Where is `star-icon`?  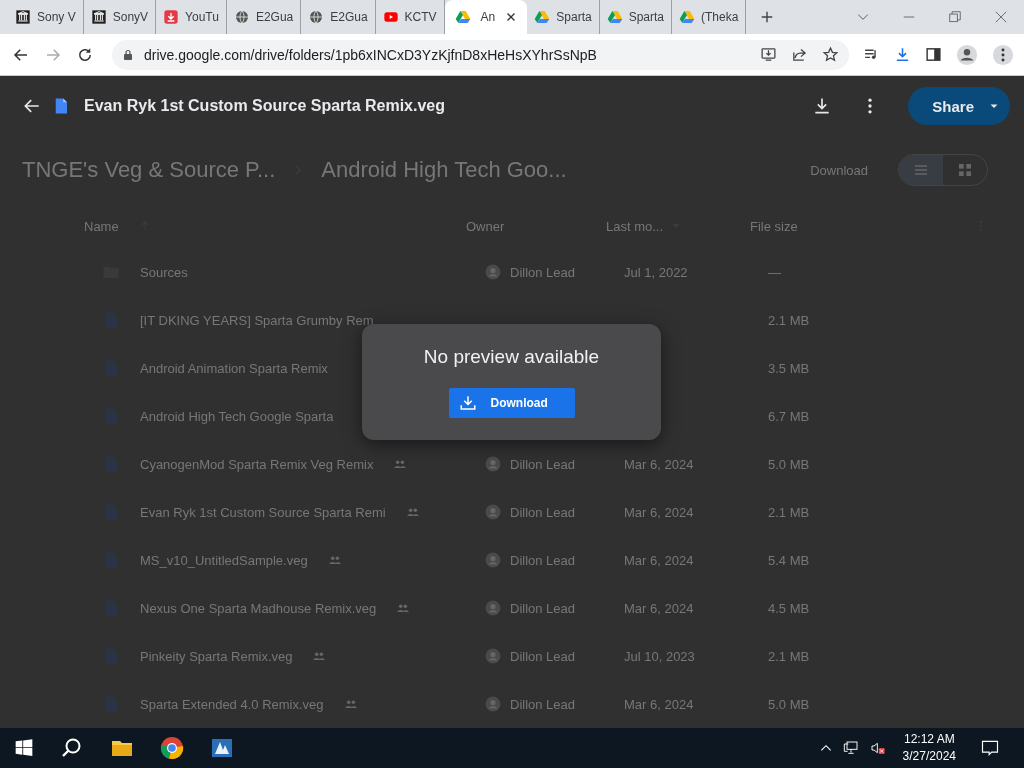 star-icon is located at coordinates (830, 54).